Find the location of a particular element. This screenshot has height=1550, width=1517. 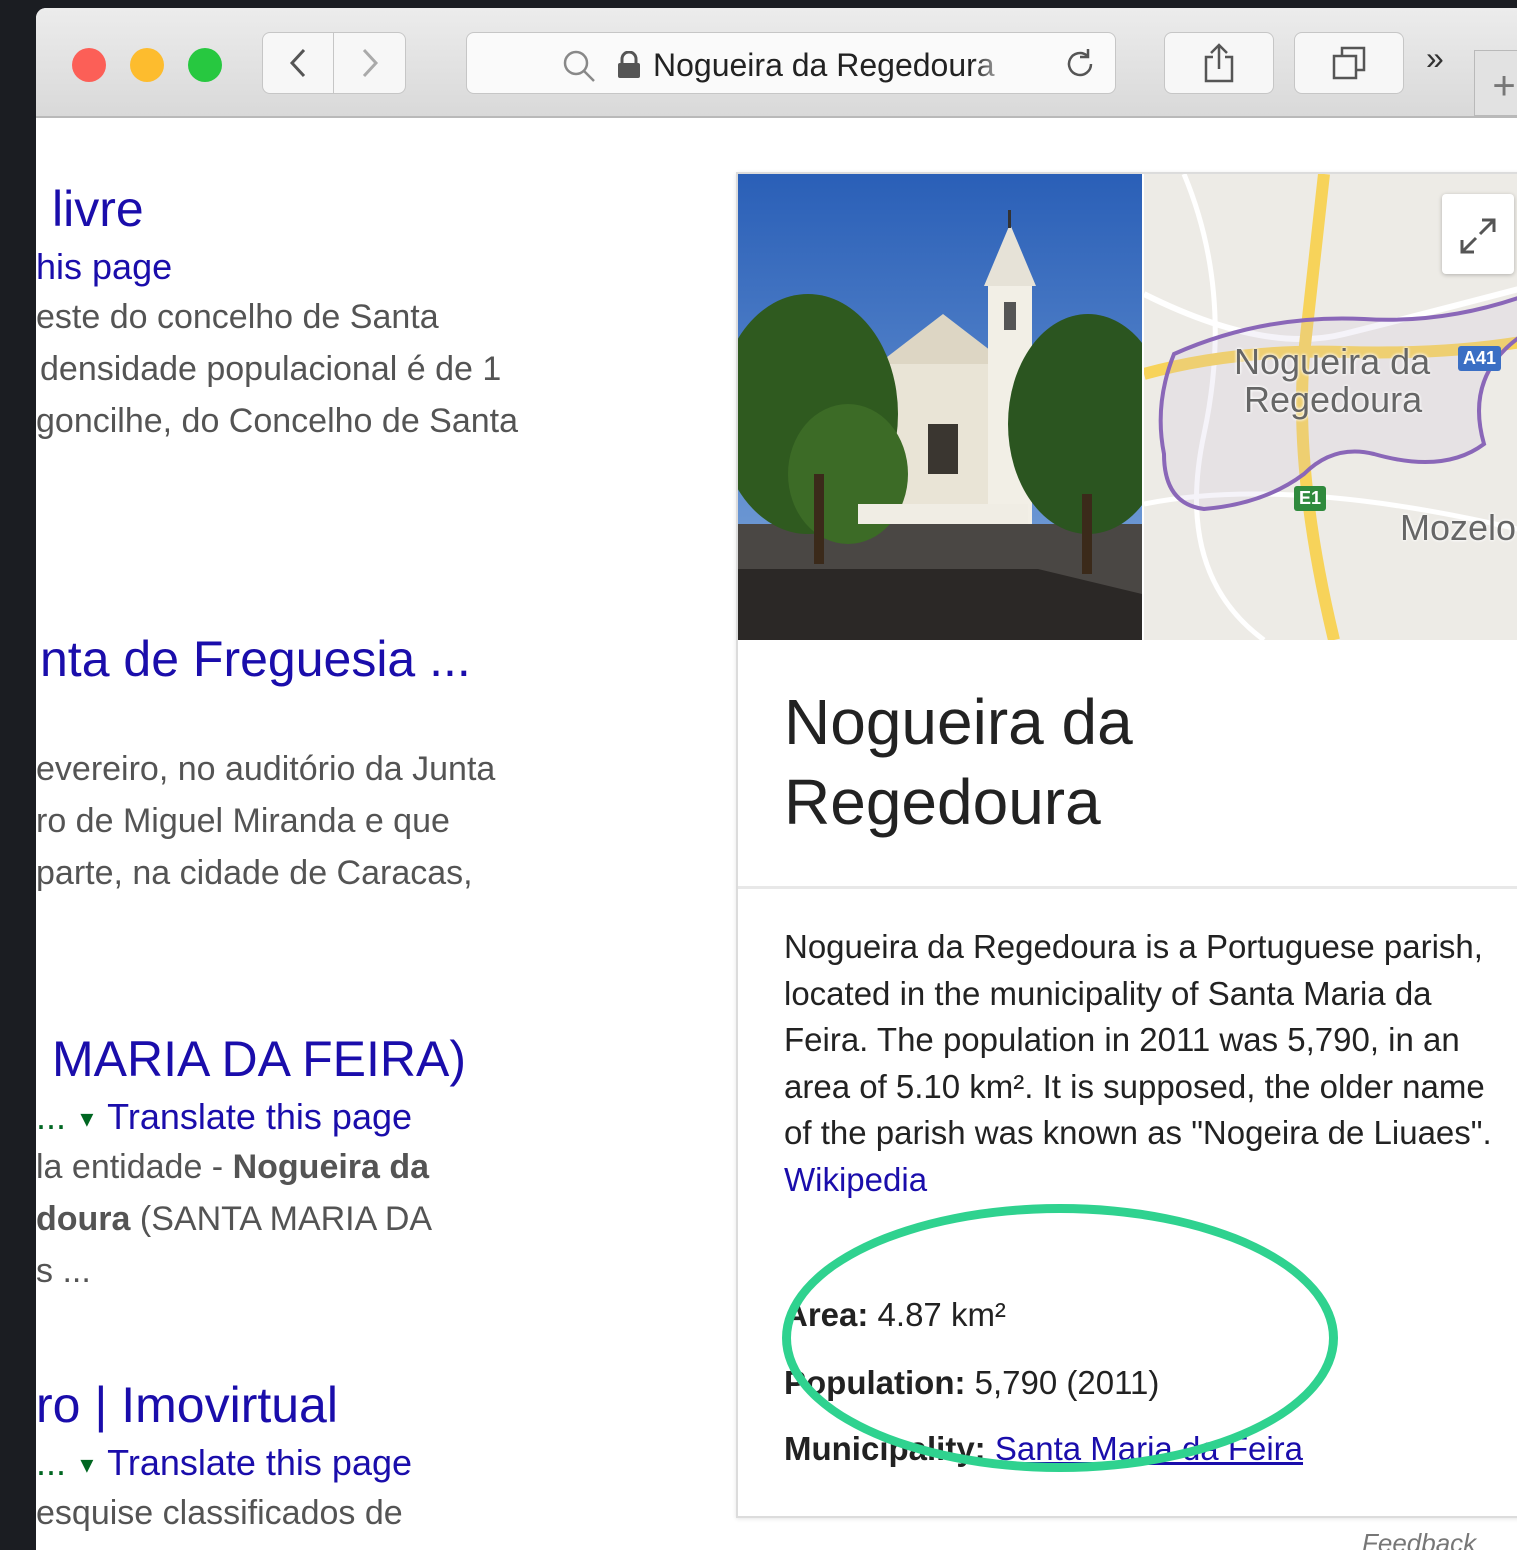

address-bar: Nogueira da Regedoura is located at coordinates (791, 63).